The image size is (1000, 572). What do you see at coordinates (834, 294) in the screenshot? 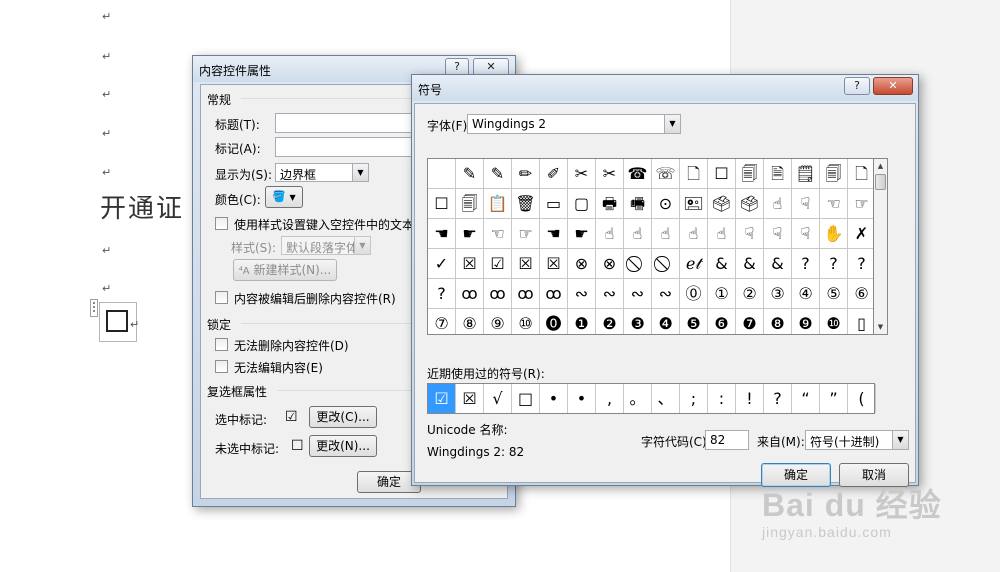
I see `symbol-cell: ⑤` at bounding box center [834, 294].